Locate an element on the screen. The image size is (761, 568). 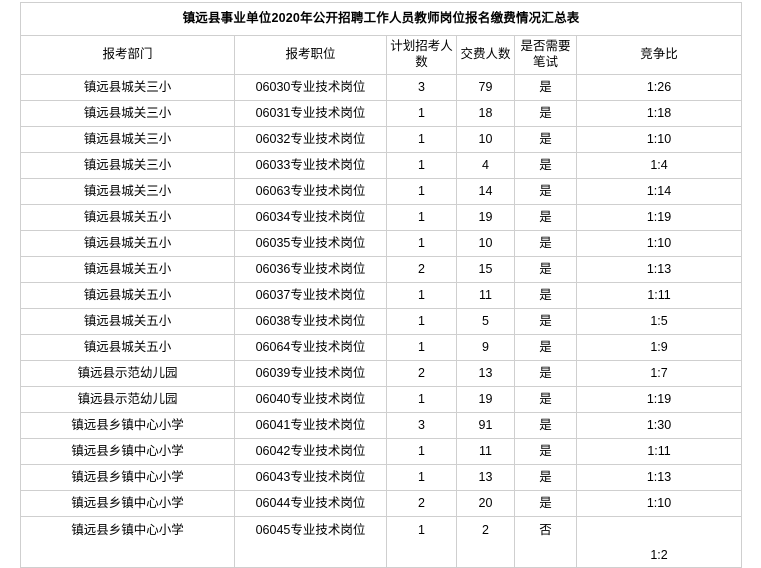
cell-paid: 18 is located at coordinates (485, 113).